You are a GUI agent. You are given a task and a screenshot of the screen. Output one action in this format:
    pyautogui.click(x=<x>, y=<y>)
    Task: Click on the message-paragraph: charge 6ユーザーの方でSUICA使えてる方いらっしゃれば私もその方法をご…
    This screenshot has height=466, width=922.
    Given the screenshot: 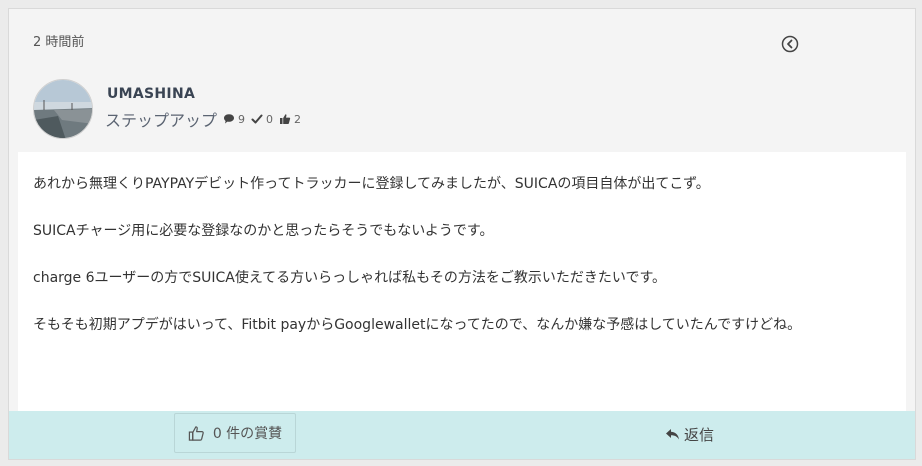 What is the action you would take?
    pyautogui.click(x=350, y=278)
    